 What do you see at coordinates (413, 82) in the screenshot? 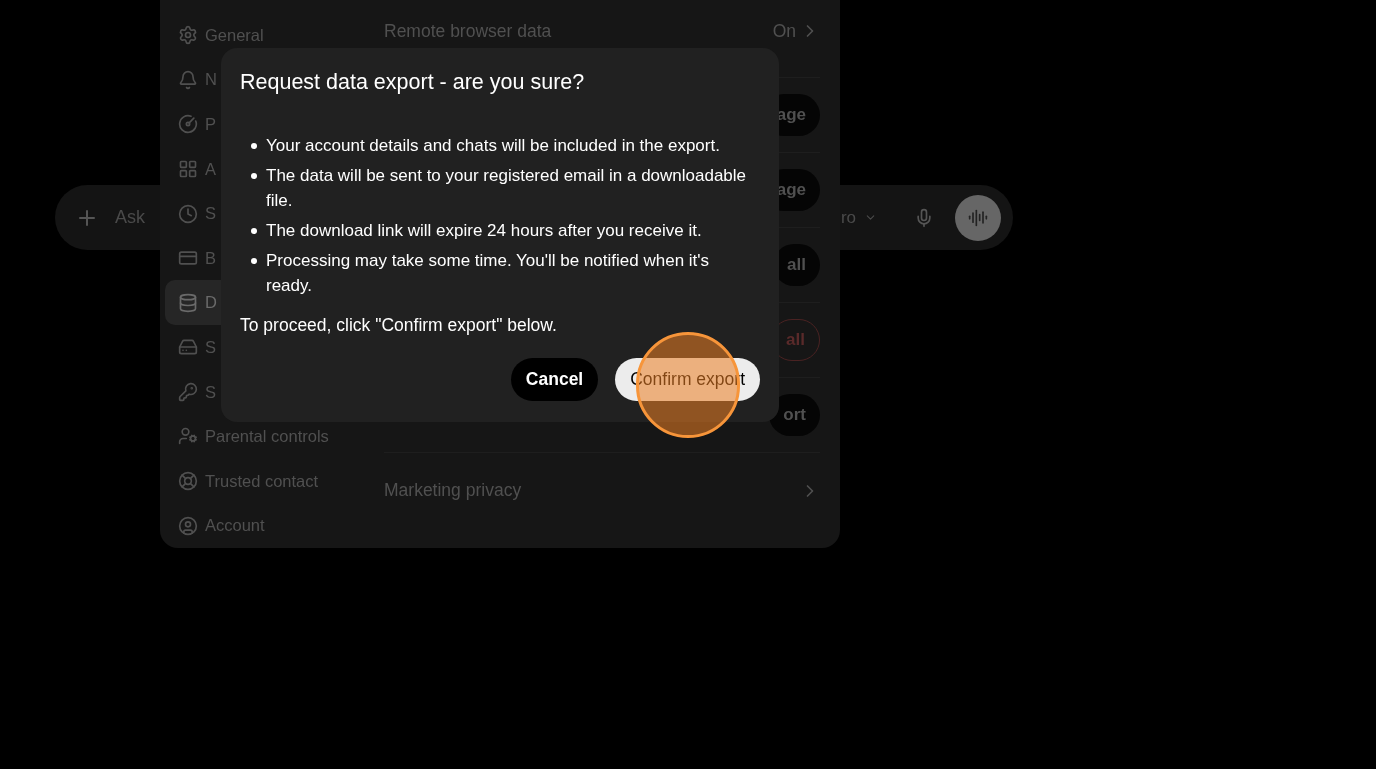
I see `dialog-title: Request data export - are you sure?` at bounding box center [413, 82].